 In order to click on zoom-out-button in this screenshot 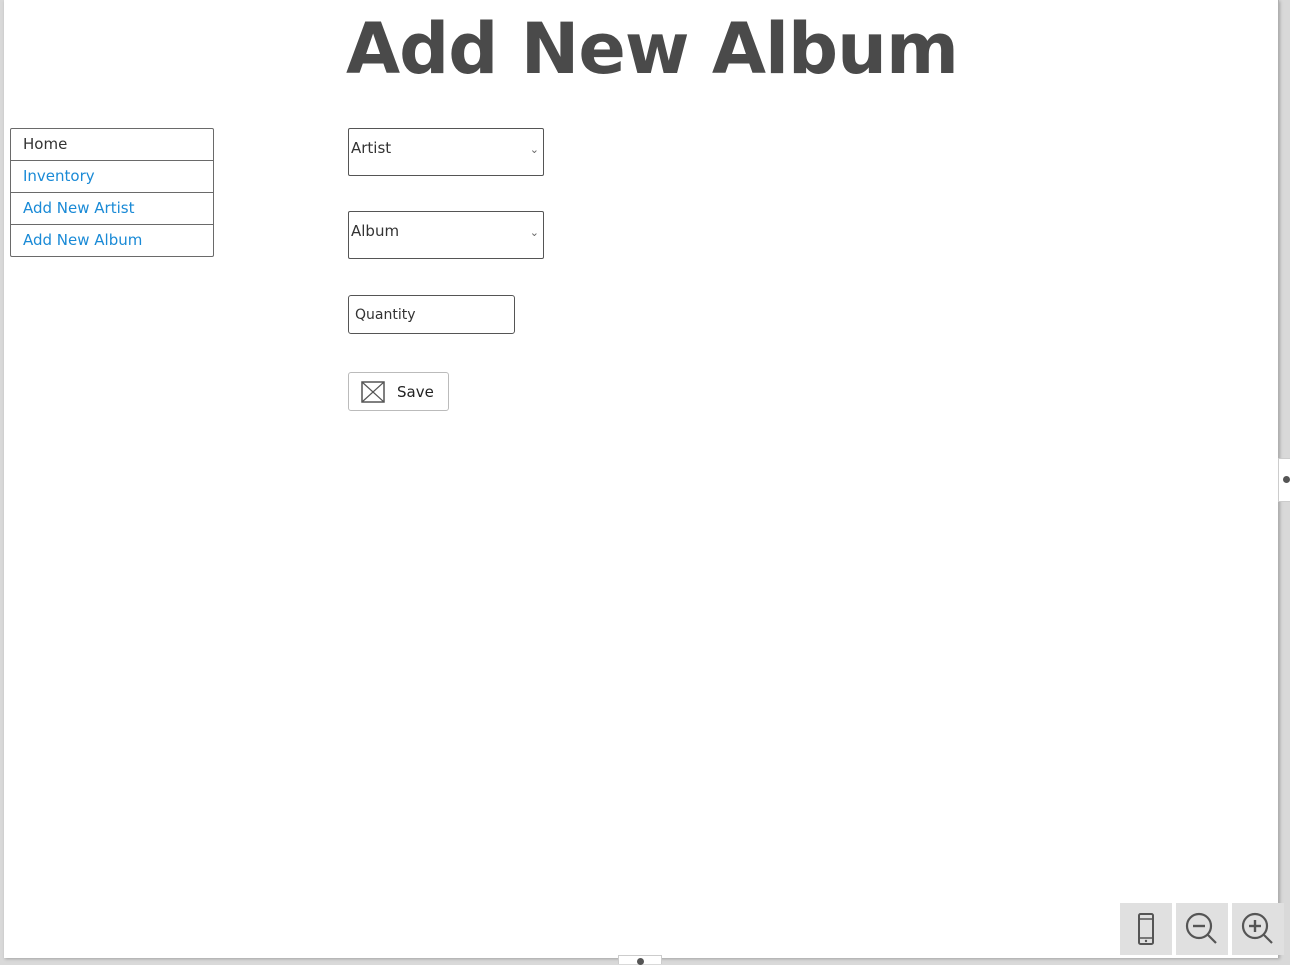, I will do `click(1202, 929)`.